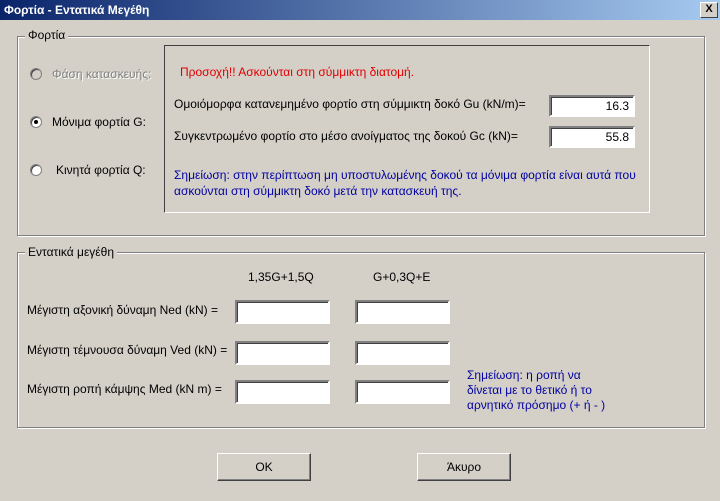 The image size is (720, 501). What do you see at coordinates (402, 312) in the screenshot?
I see `ned-input-col2` at bounding box center [402, 312].